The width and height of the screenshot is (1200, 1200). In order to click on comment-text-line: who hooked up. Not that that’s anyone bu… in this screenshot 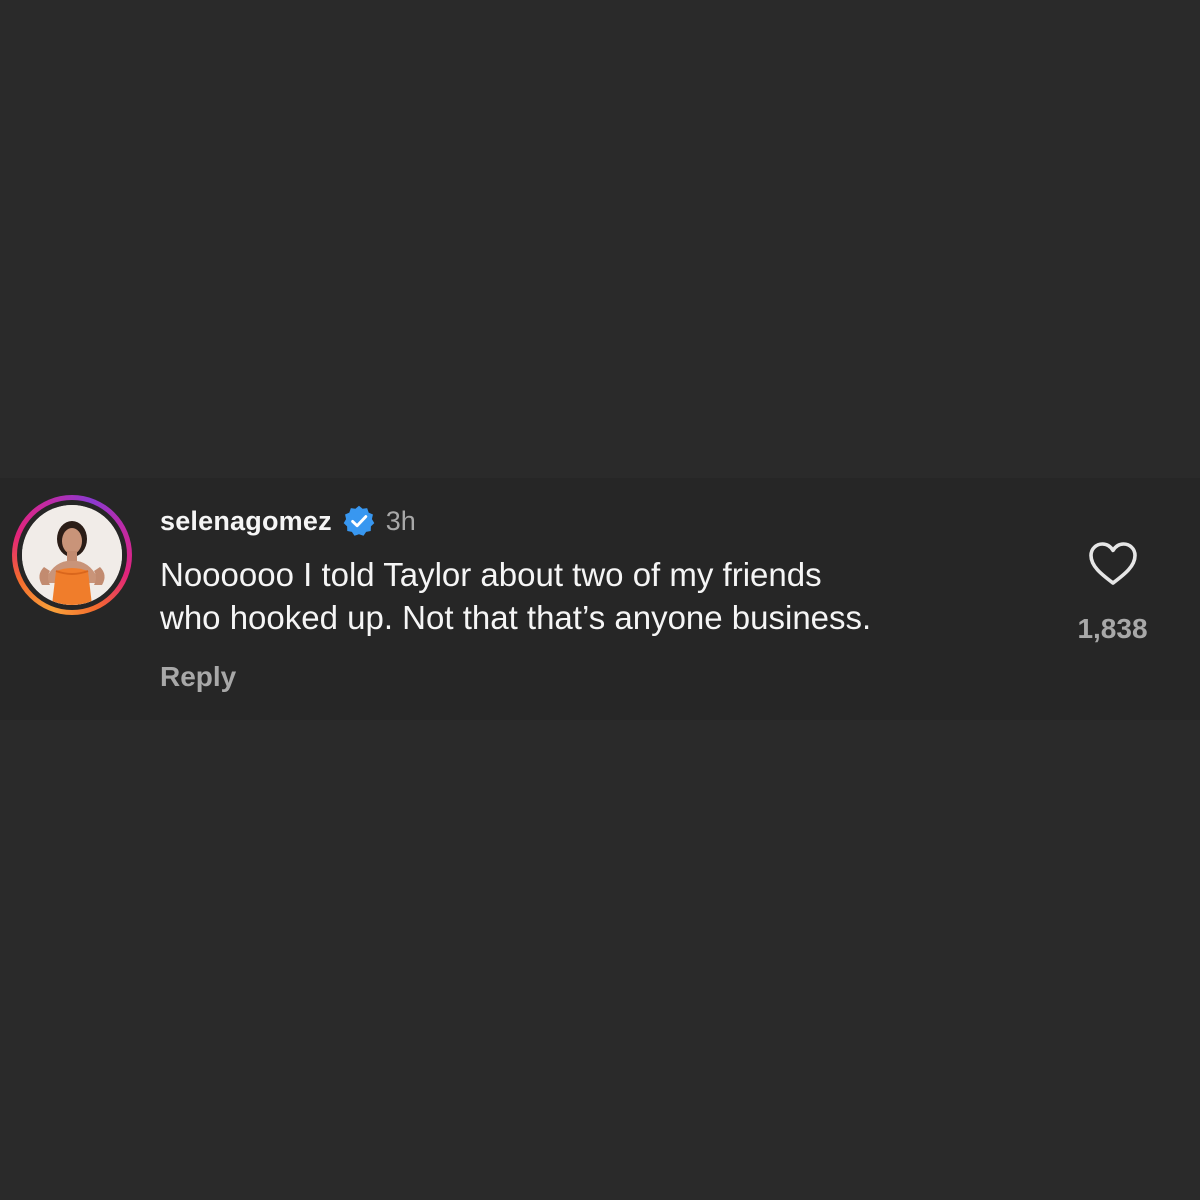, I will do `click(516, 617)`.